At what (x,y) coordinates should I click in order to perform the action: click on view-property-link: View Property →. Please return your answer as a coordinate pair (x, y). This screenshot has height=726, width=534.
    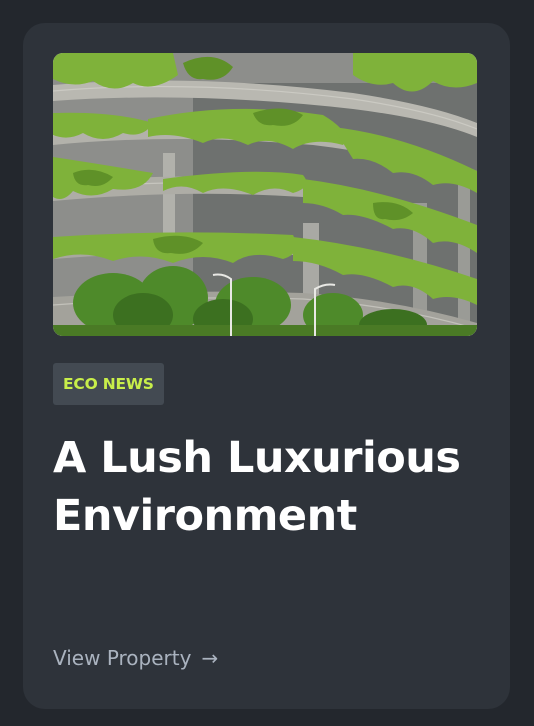
    Looking at the image, I should click on (135, 658).